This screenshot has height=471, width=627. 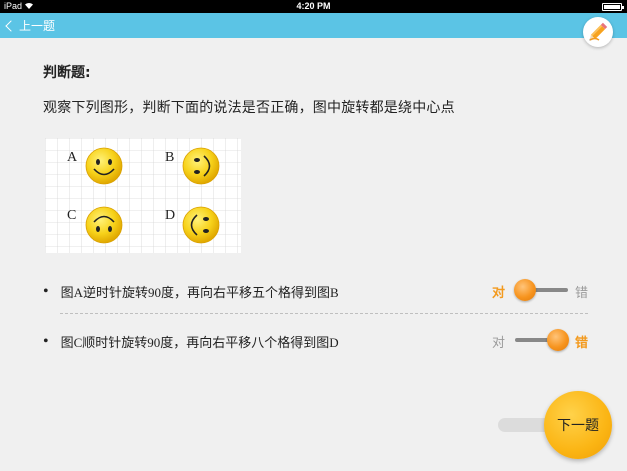 What do you see at coordinates (249, 108) in the screenshot?
I see `question-prompt: 观察下列图形，判断下面的说法是否正确，图中旋转都是绕中心点` at bounding box center [249, 108].